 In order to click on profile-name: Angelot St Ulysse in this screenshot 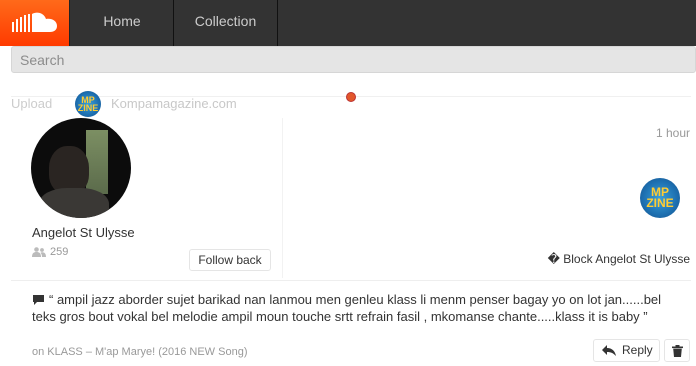, I will do `click(83, 232)`.